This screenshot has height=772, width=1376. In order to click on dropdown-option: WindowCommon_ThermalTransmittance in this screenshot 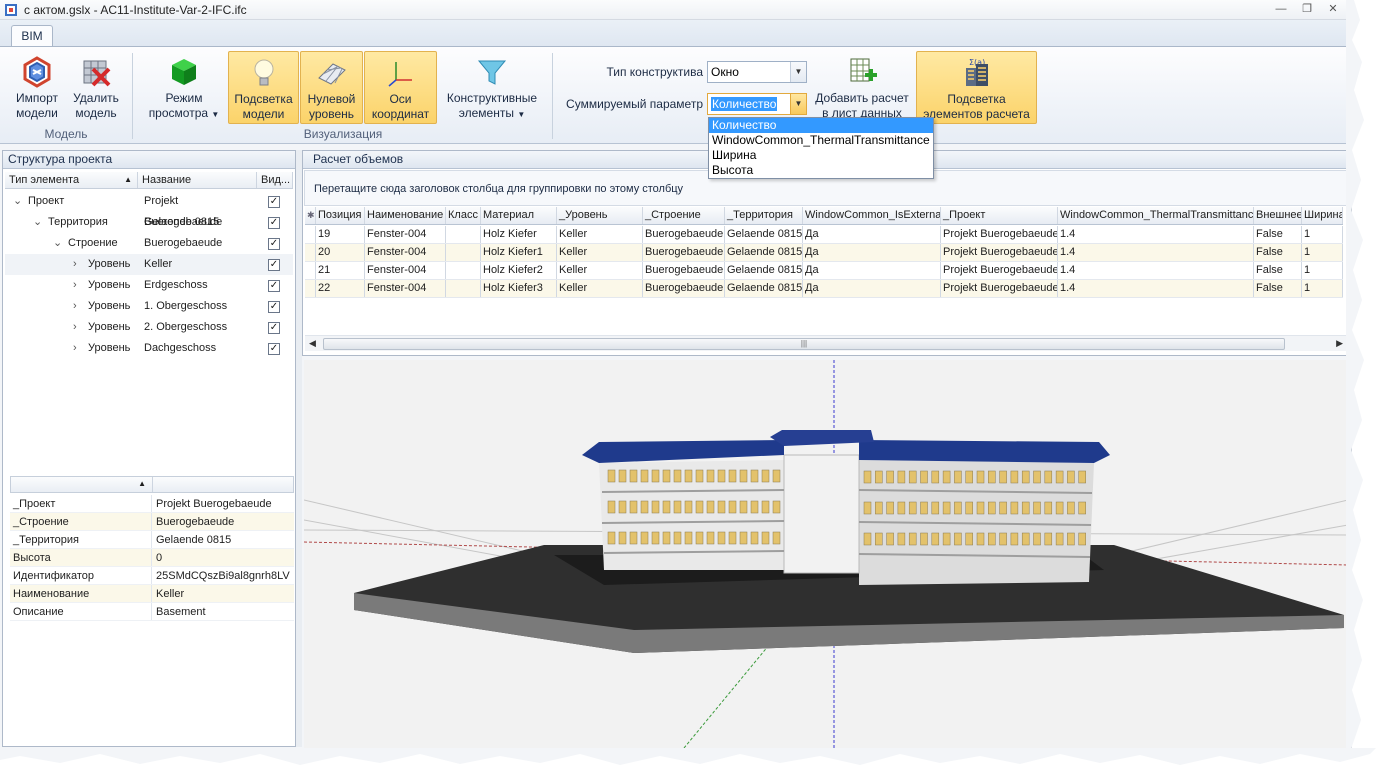, I will do `click(821, 140)`.